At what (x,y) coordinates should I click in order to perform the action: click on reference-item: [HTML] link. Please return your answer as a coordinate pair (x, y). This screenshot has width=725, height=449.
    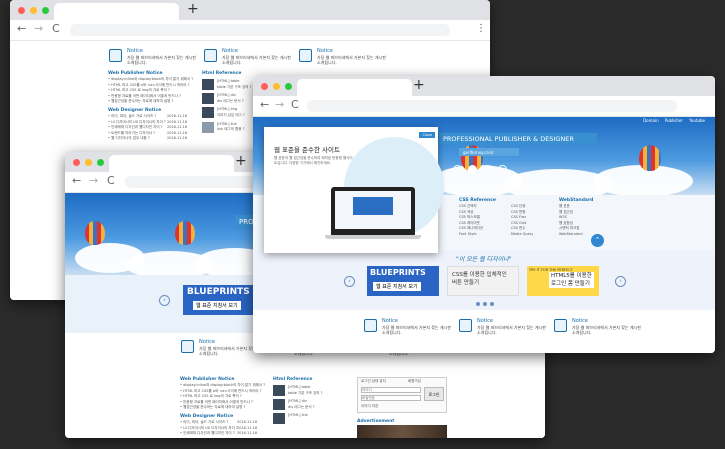
    Looking at the image, I should click on (298, 419).